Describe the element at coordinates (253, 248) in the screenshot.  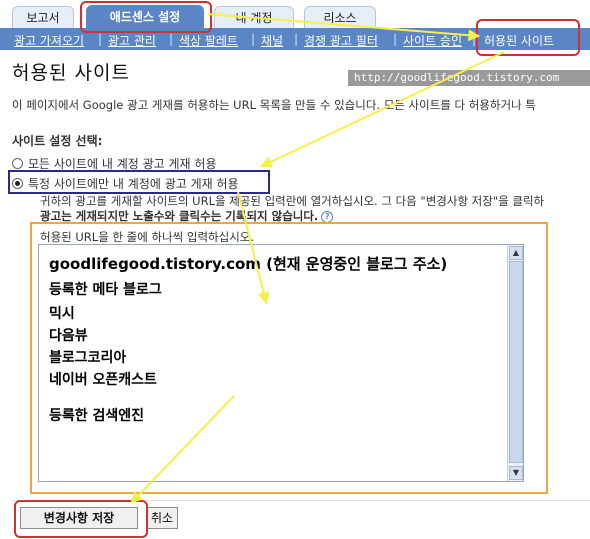
I see `arrow-radio-to-textarea` at that location.